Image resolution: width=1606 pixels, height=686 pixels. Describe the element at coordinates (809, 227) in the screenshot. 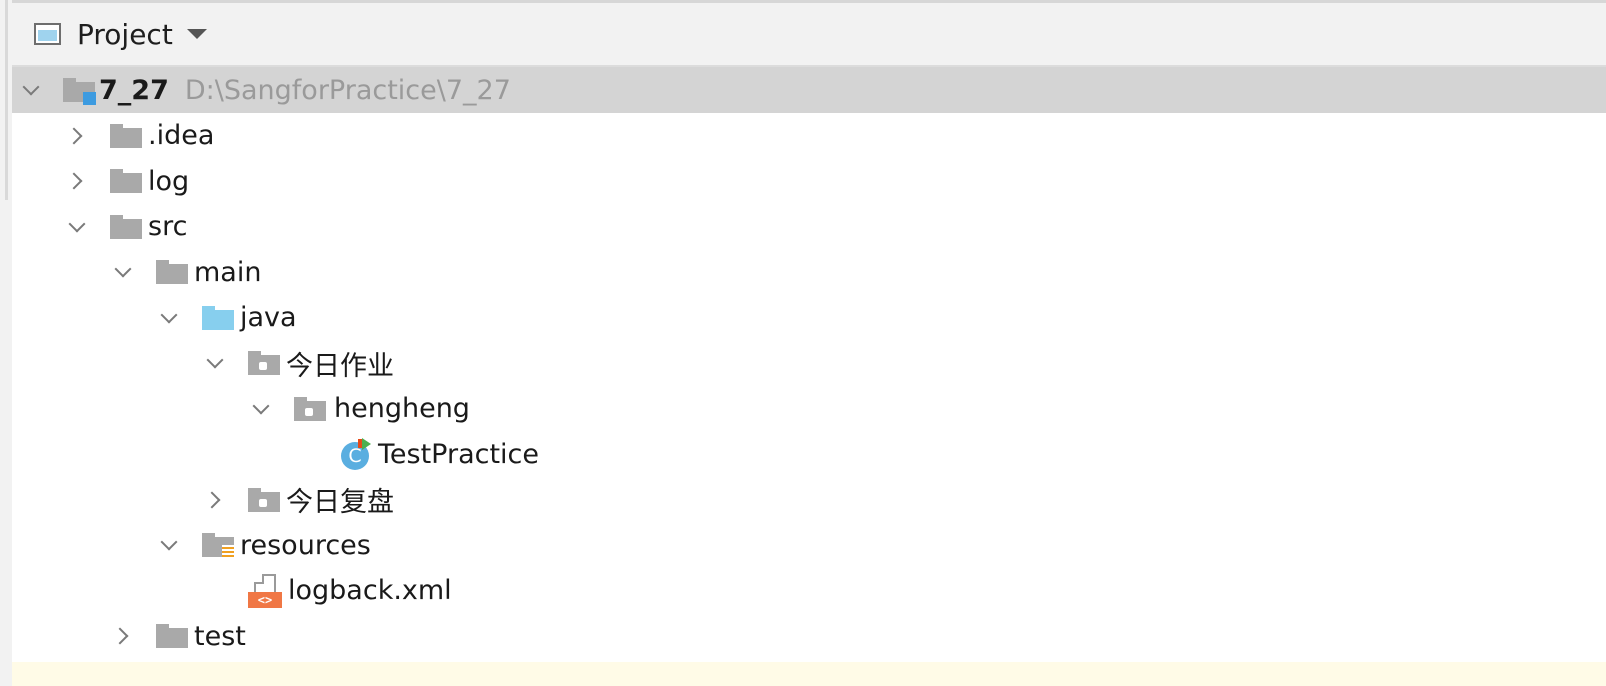

I see `tree-row-src: src` at that location.